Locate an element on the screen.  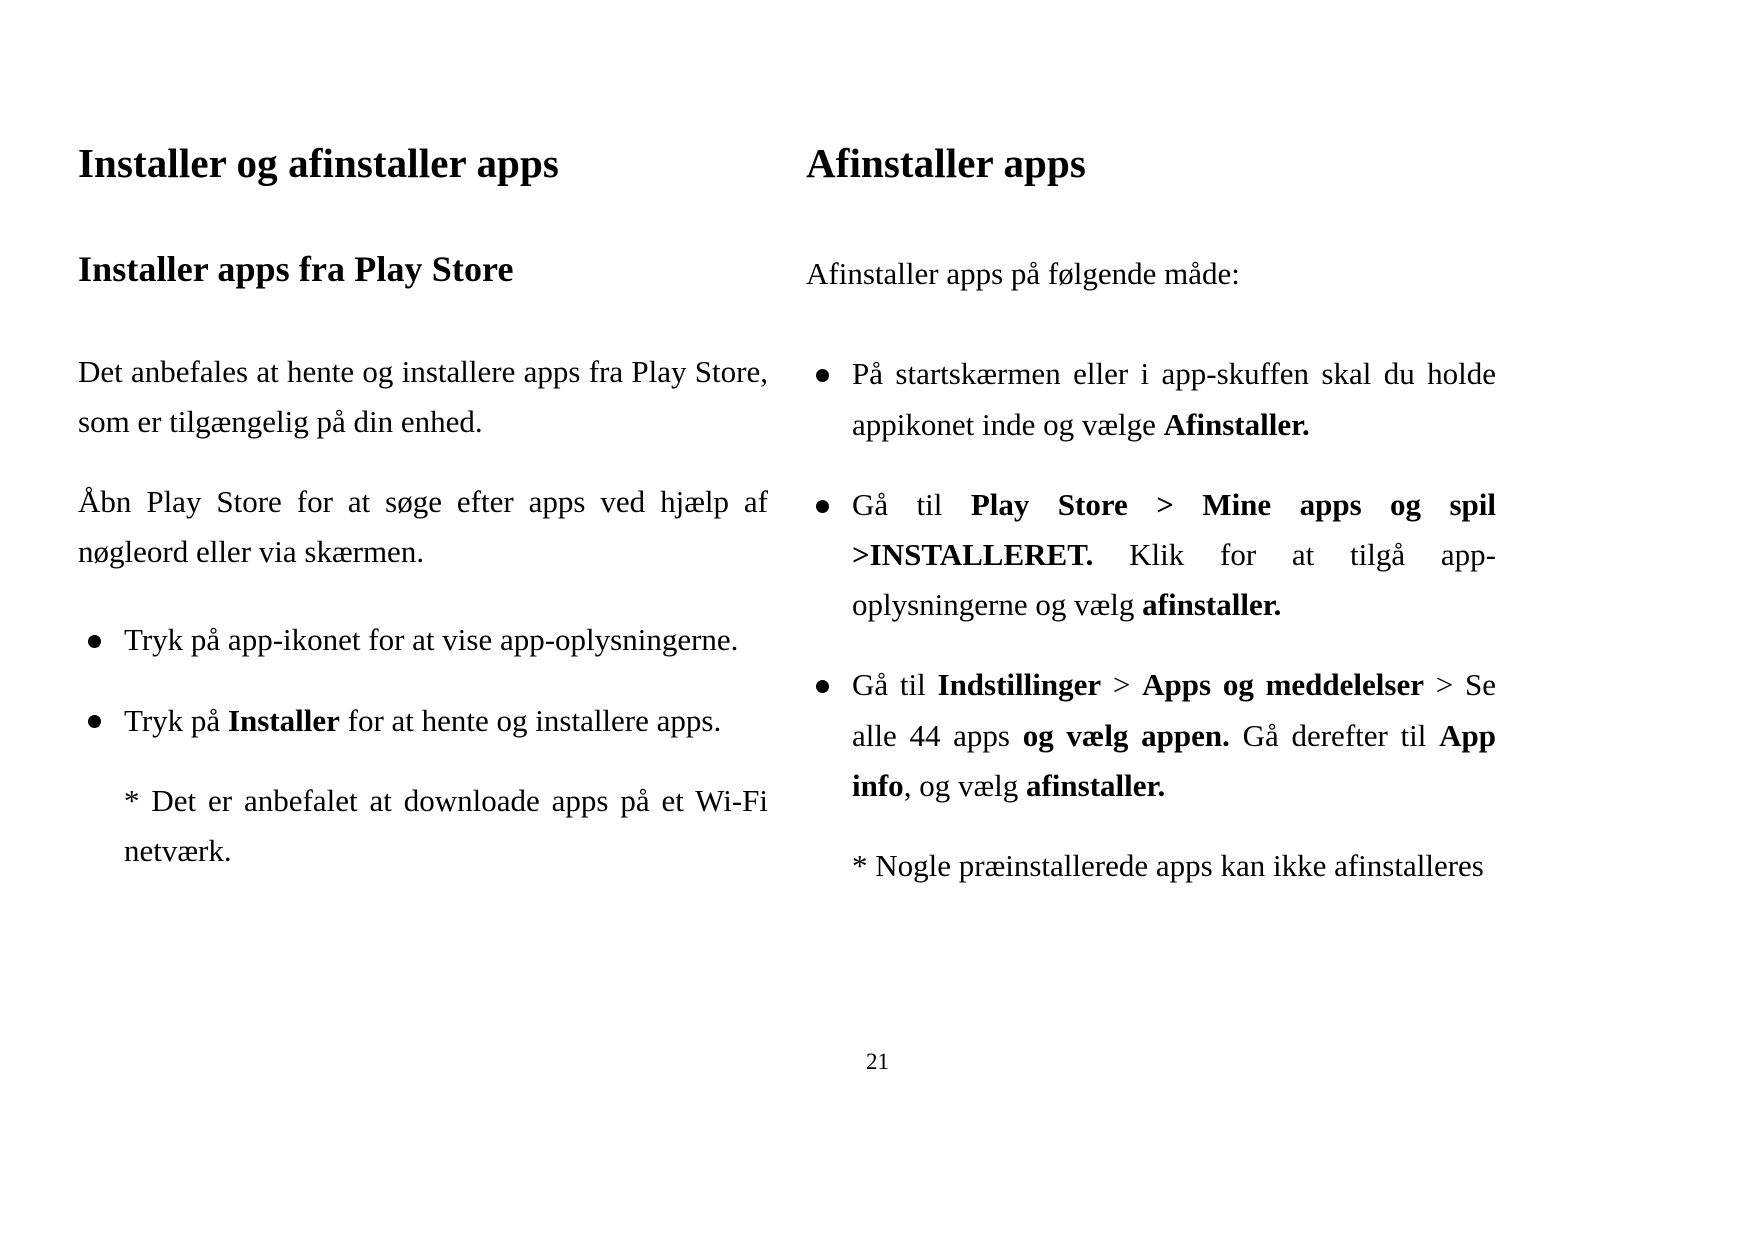
paragraph-uninstall-intro: Afinstaller apps på følgende måde: is located at coordinates (1023, 274).